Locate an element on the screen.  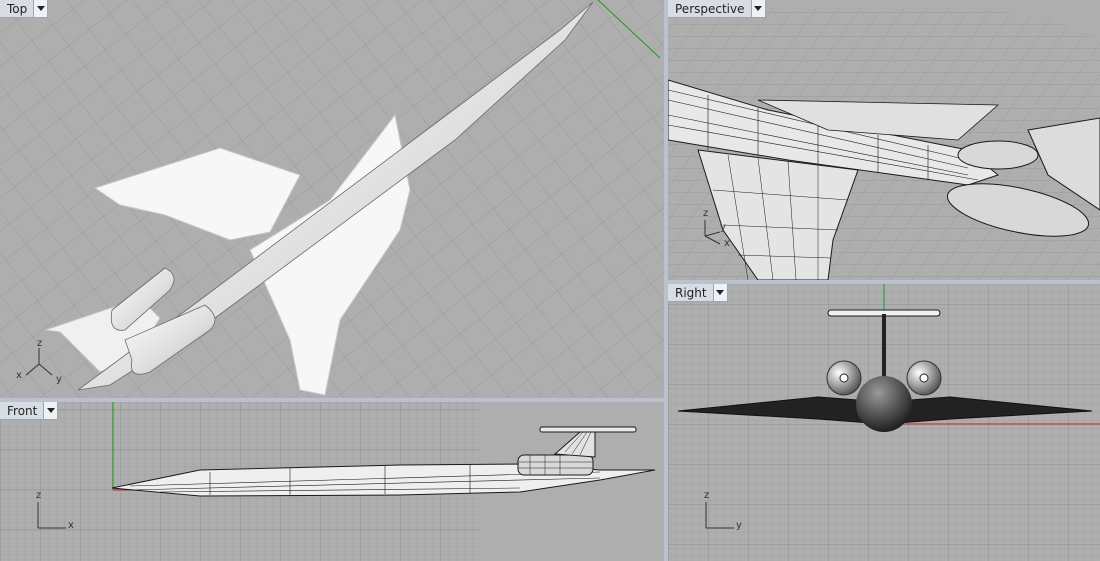
viewport-label: Top is located at coordinates (17, 9).